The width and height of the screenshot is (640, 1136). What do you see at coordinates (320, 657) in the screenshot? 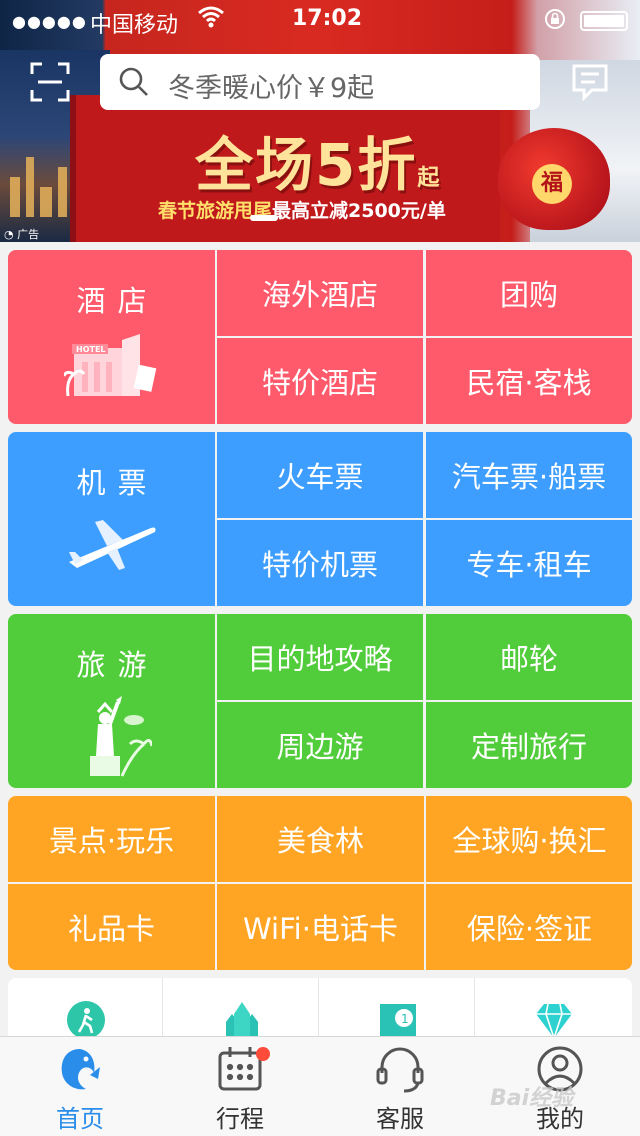
I see `destination-guide-tile: 目的地攻略` at bounding box center [320, 657].